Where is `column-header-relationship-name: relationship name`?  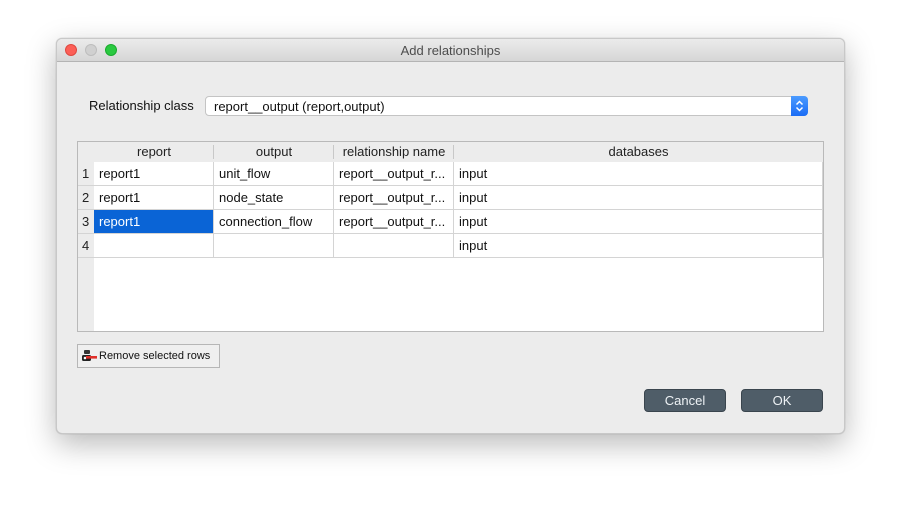 column-header-relationship-name: relationship name is located at coordinates (394, 152).